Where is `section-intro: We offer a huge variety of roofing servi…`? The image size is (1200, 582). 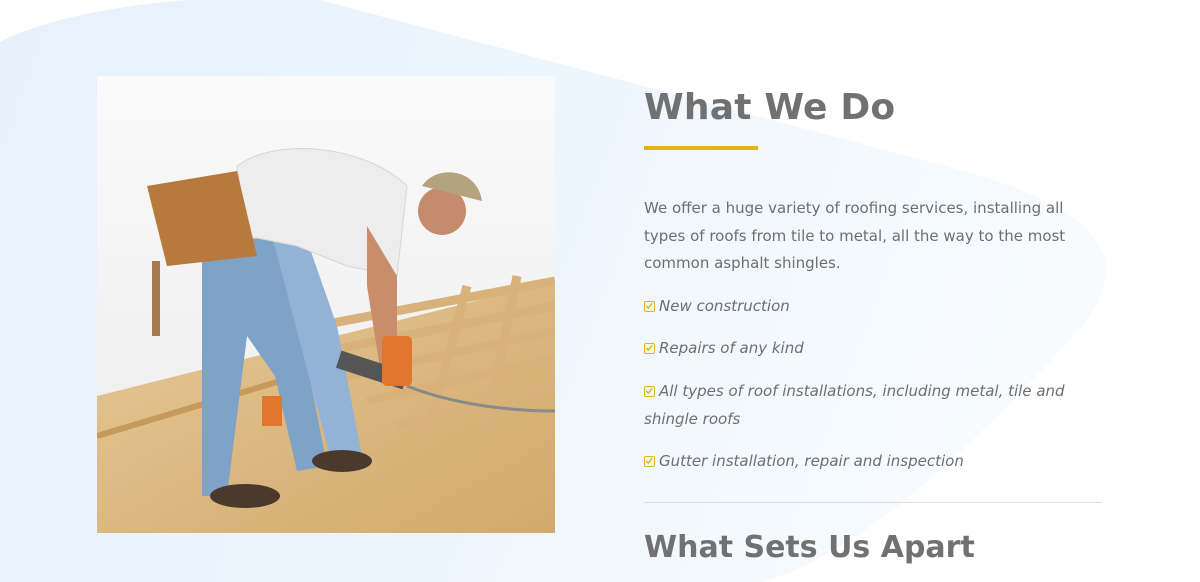
section-intro: We offer a huge variety of roofing servi… is located at coordinates (855, 235).